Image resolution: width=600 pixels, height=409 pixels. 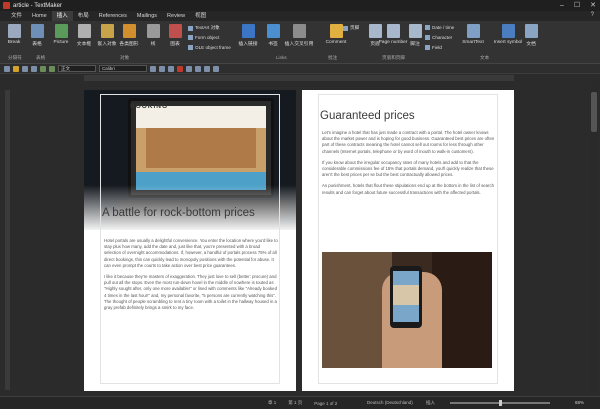 I want to click on font-color-icon, so click(x=180, y=68).